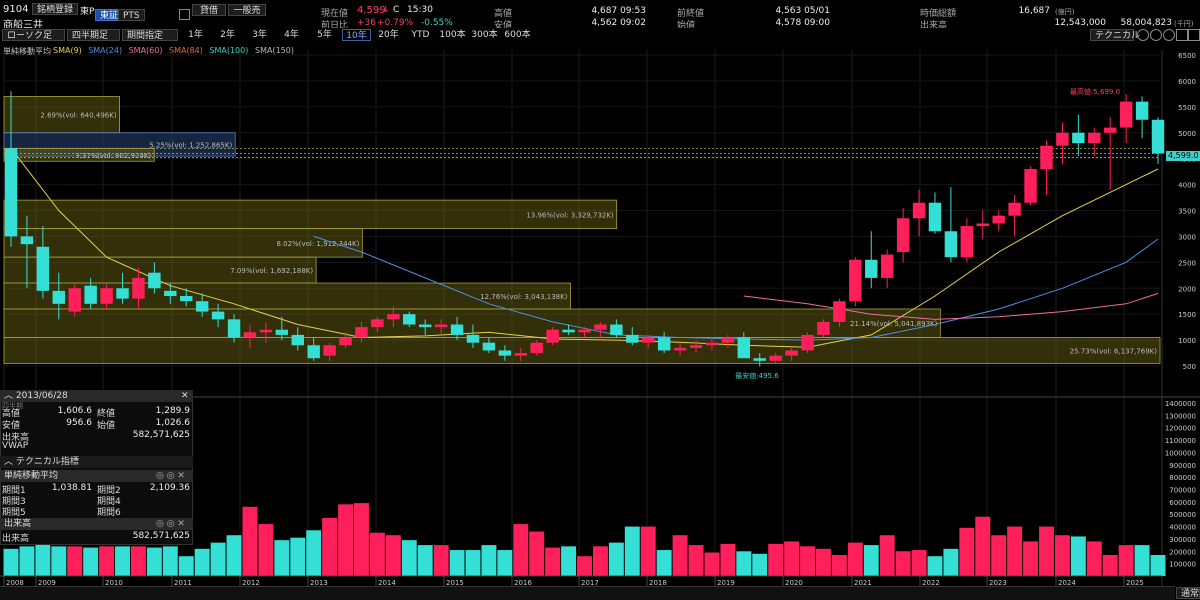 The image size is (1200, 600). Describe the element at coordinates (618, 23) in the screenshot. I see `low-value: 4,562 09:02` at that location.